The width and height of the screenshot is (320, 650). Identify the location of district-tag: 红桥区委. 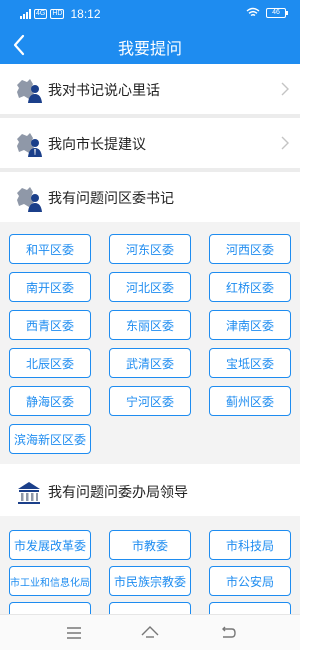
(250, 287).